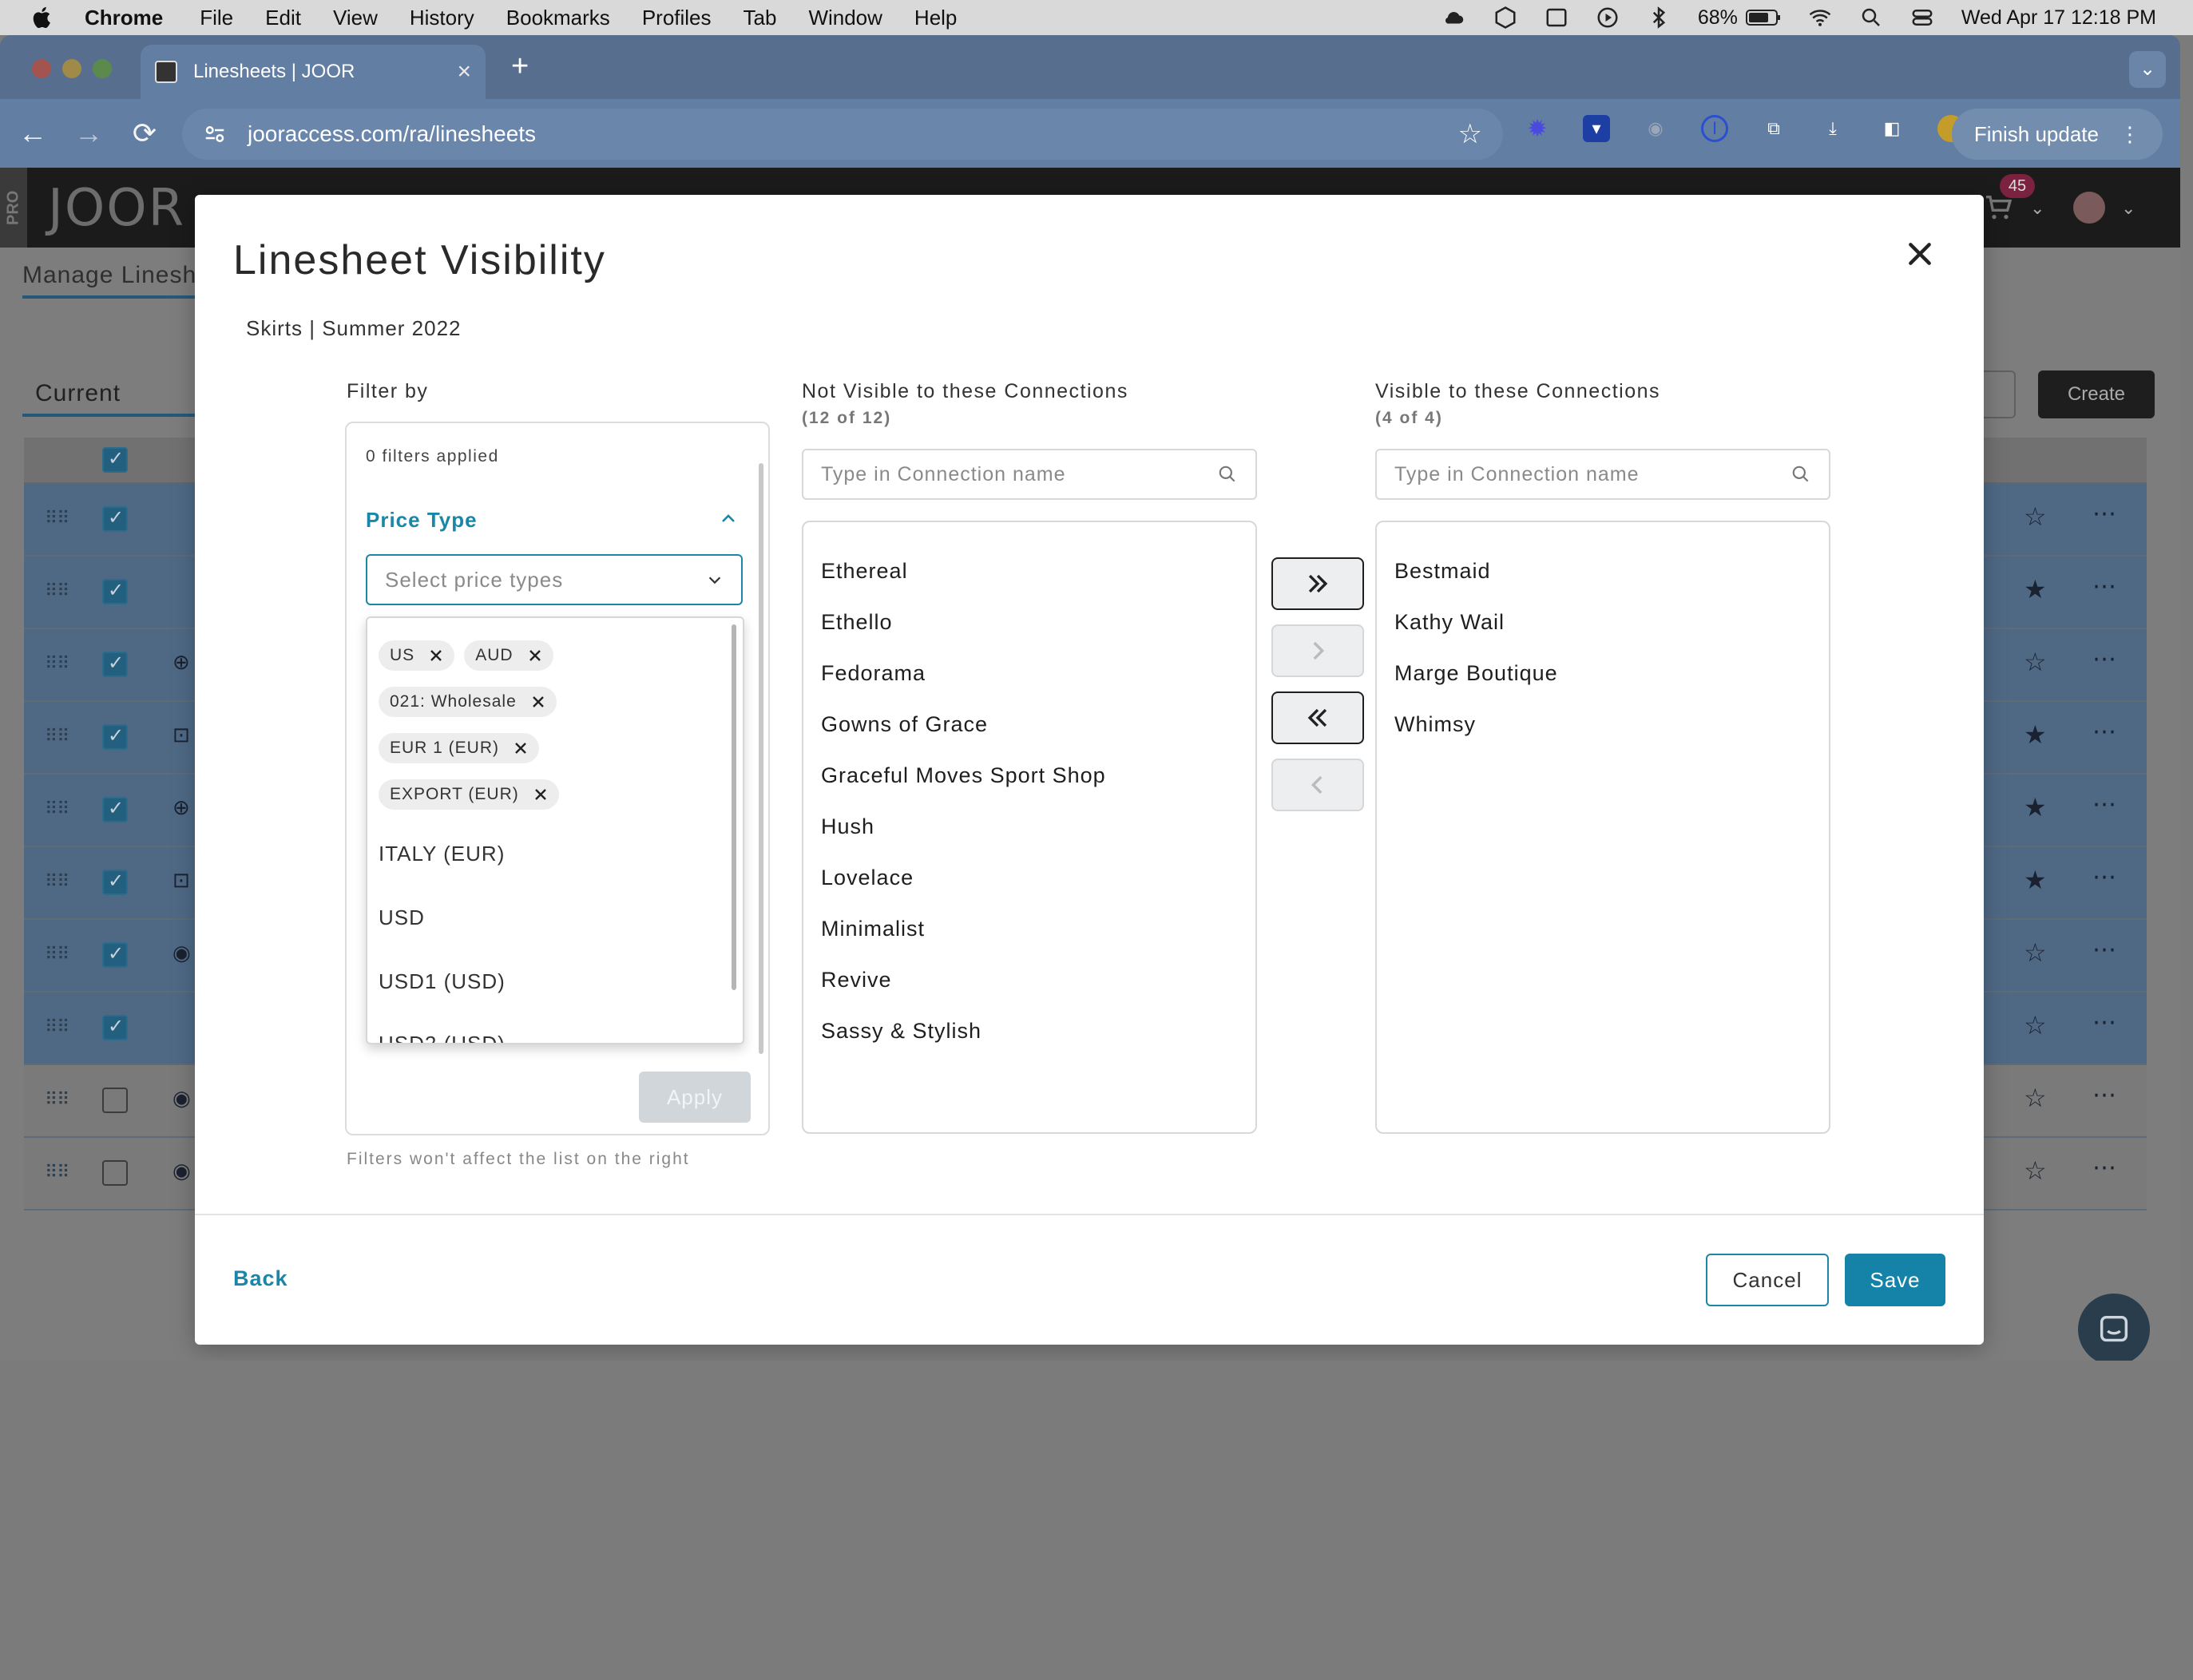 The width and height of the screenshot is (2193, 1680). I want to click on battery-status: 68%, so click(1740, 18).